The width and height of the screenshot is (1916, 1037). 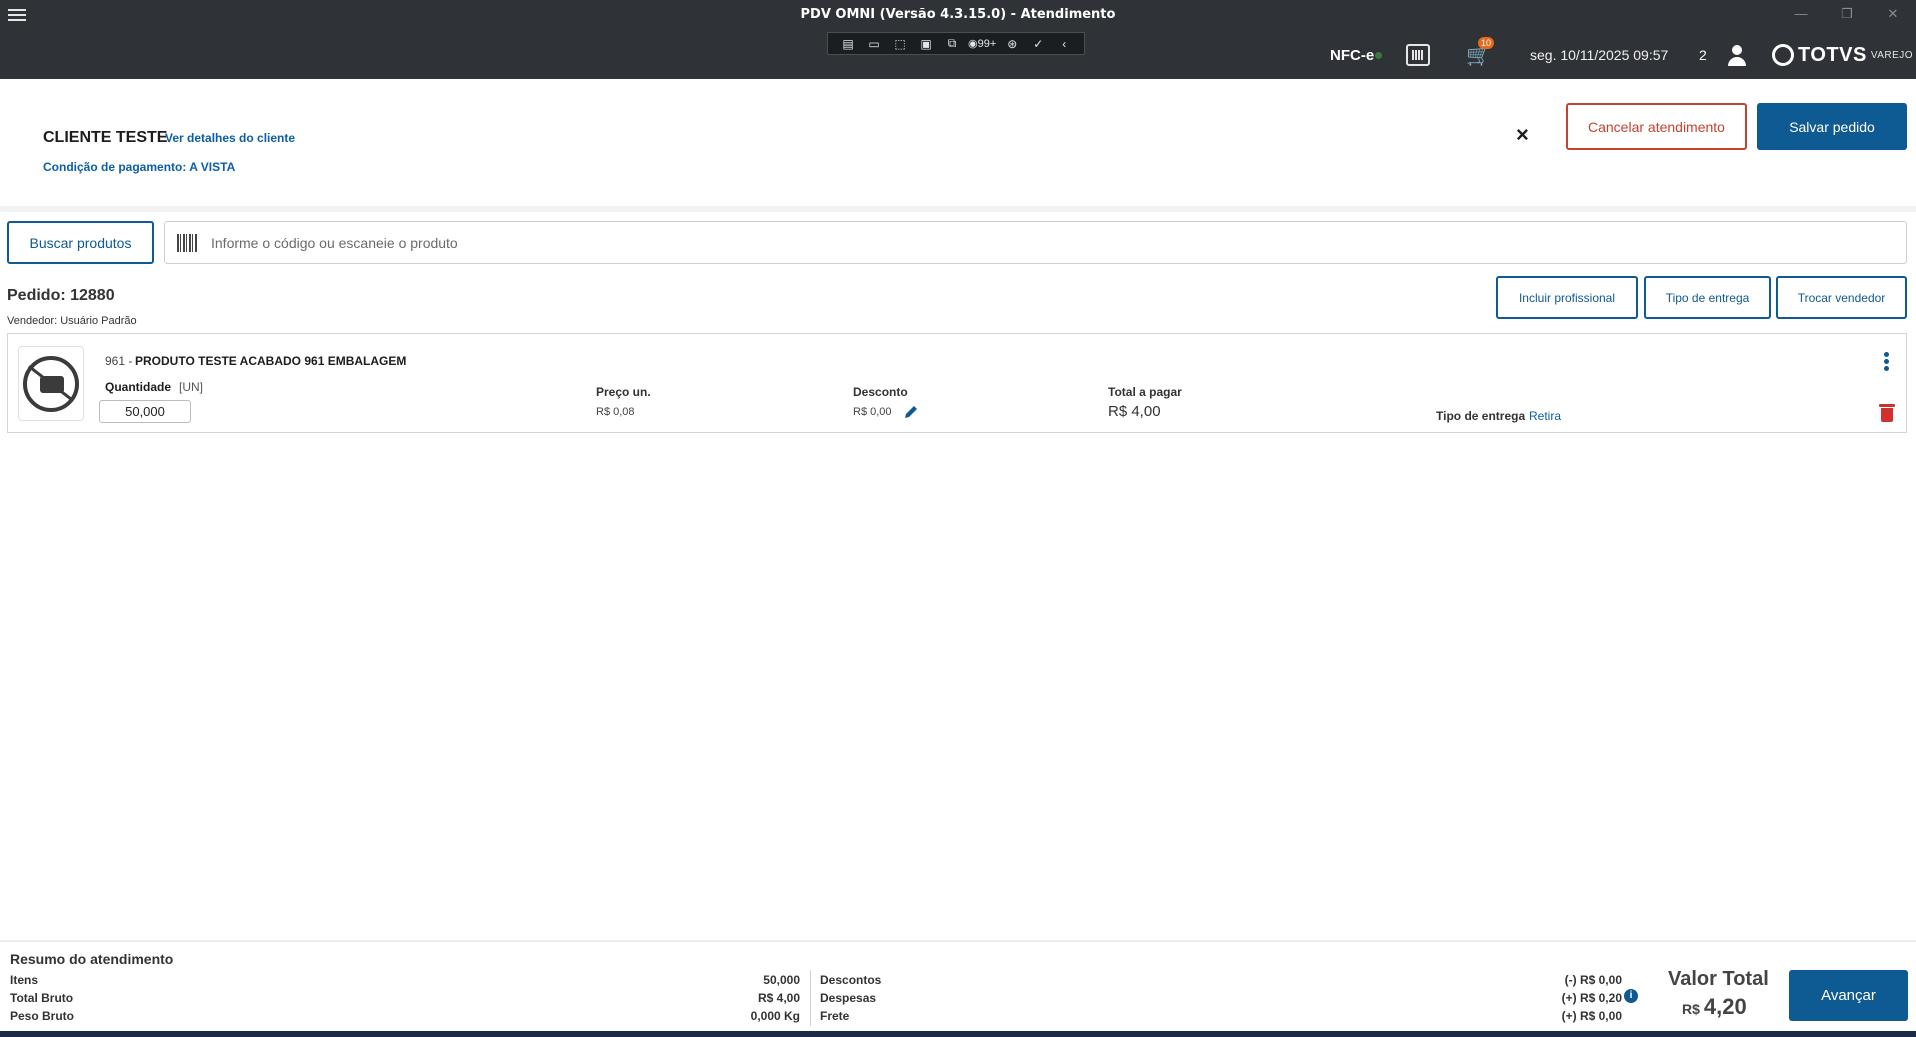 What do you see at coordinates (1783, 55) in the screenshot?
I see `totvs-mark-icon` at bounding box center [1783, 55].